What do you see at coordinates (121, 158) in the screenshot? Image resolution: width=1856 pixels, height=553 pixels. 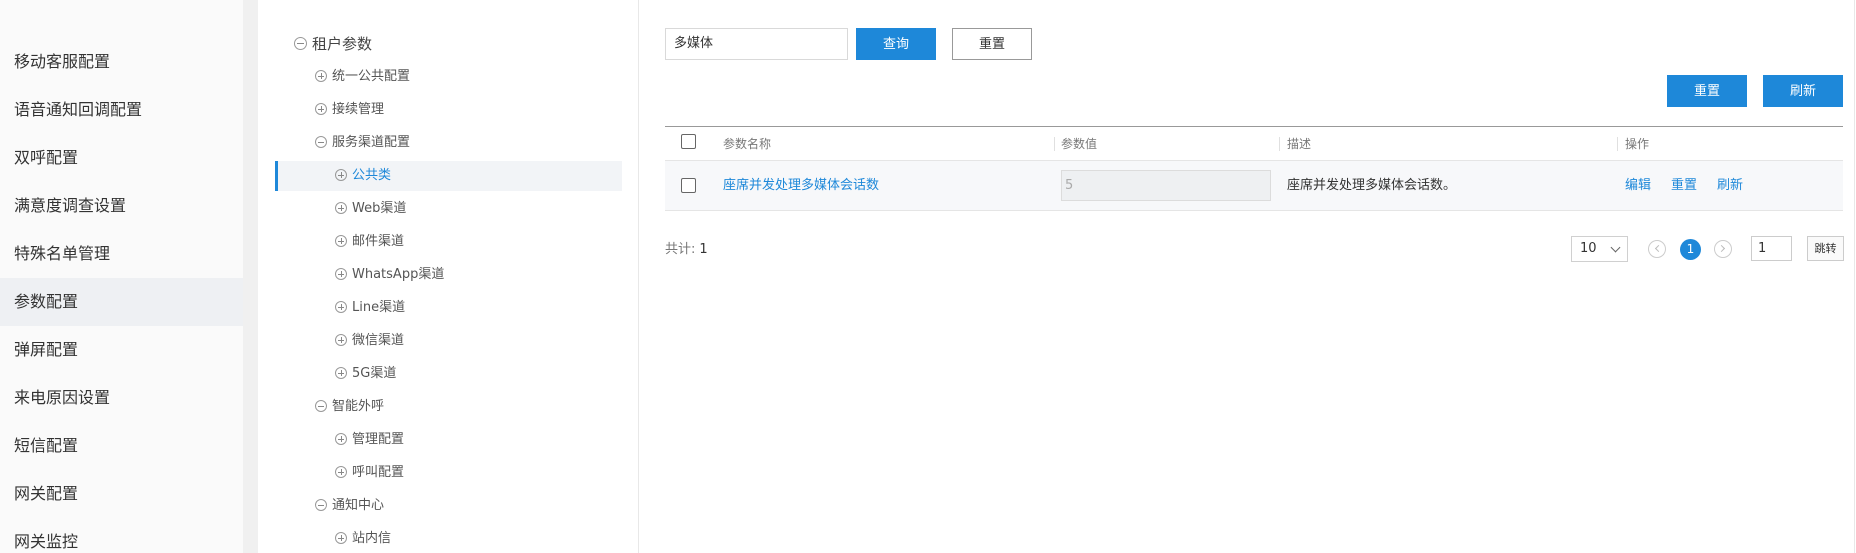 I see `sidebar-item-dual-call: 双呼配置` at bounding box center [121, 158].